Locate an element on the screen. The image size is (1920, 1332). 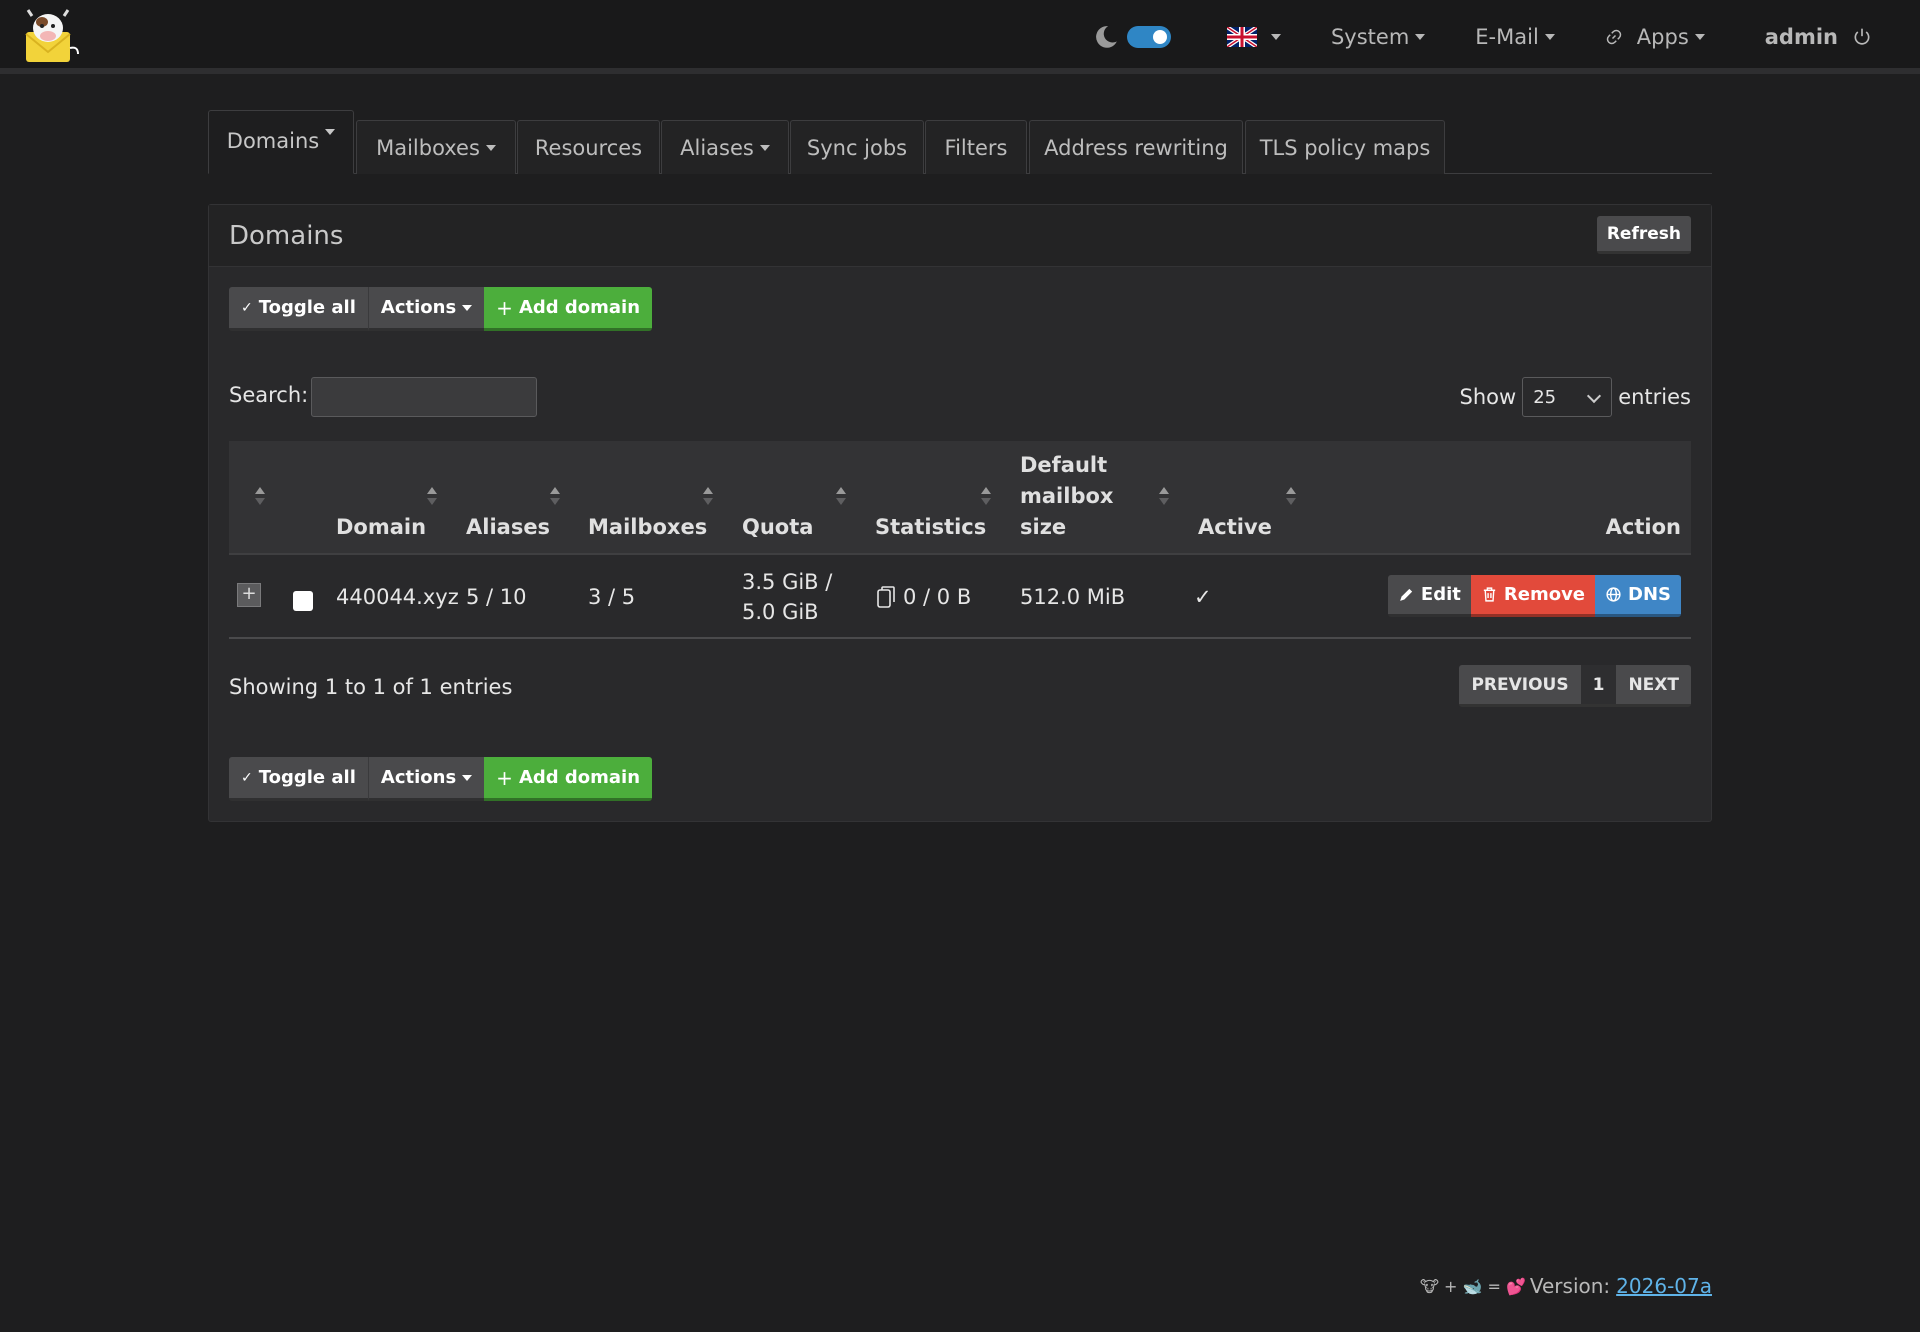
tab-sync-jobs: Sync jobs is located at coordinates (857, 147).